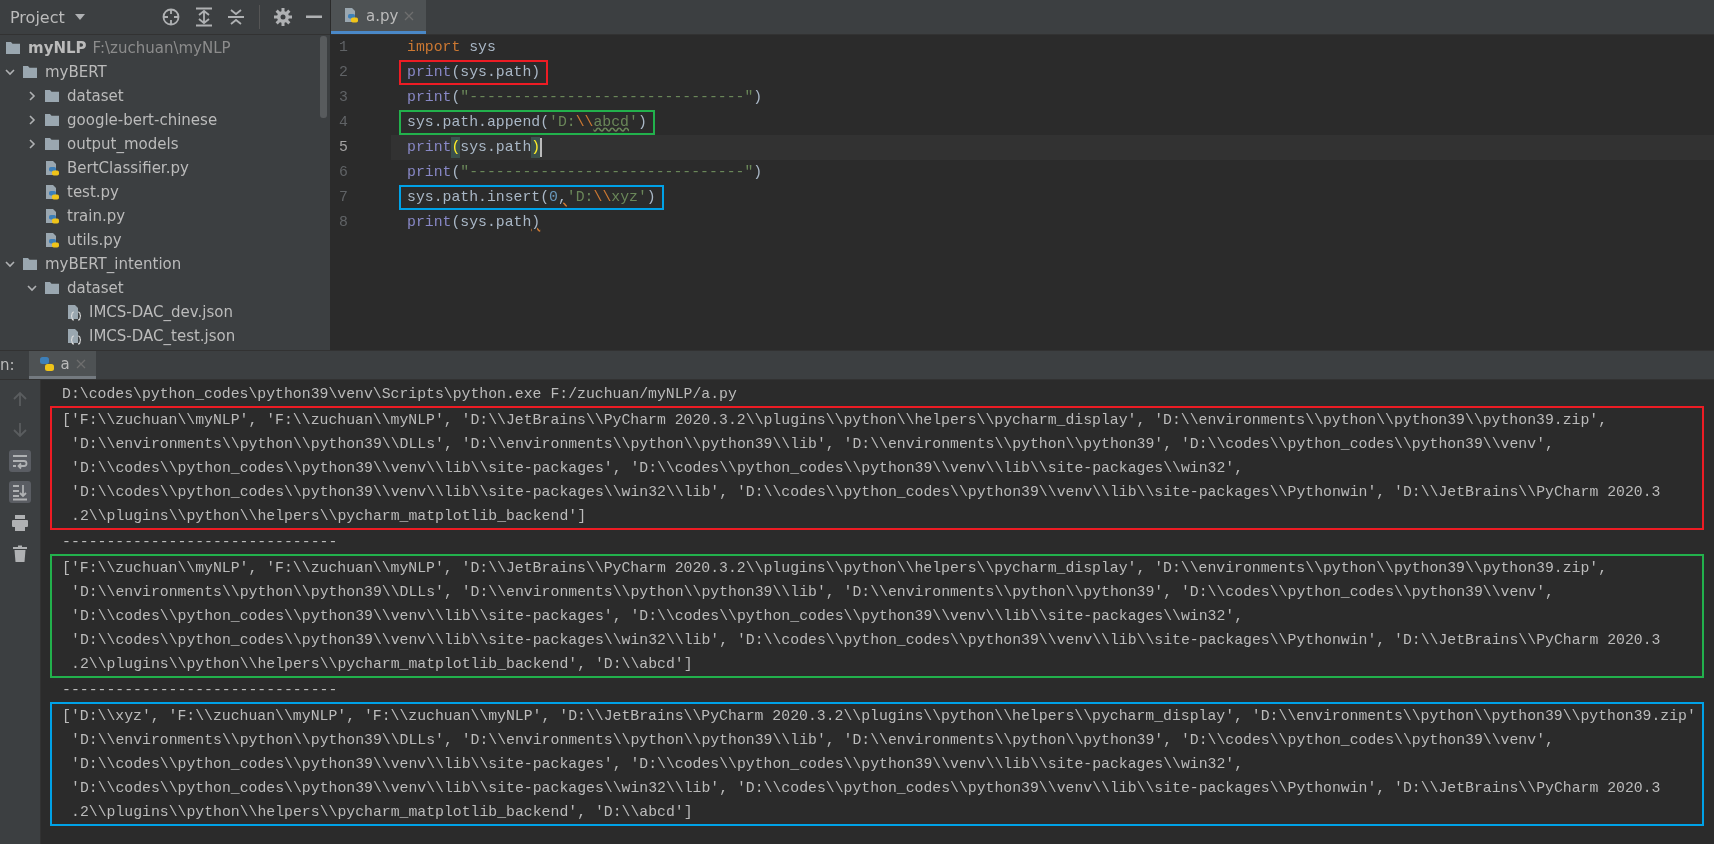 The width and height of the screenshot is (1714, 844). I want to click on locate-icon, so click(171, 17).